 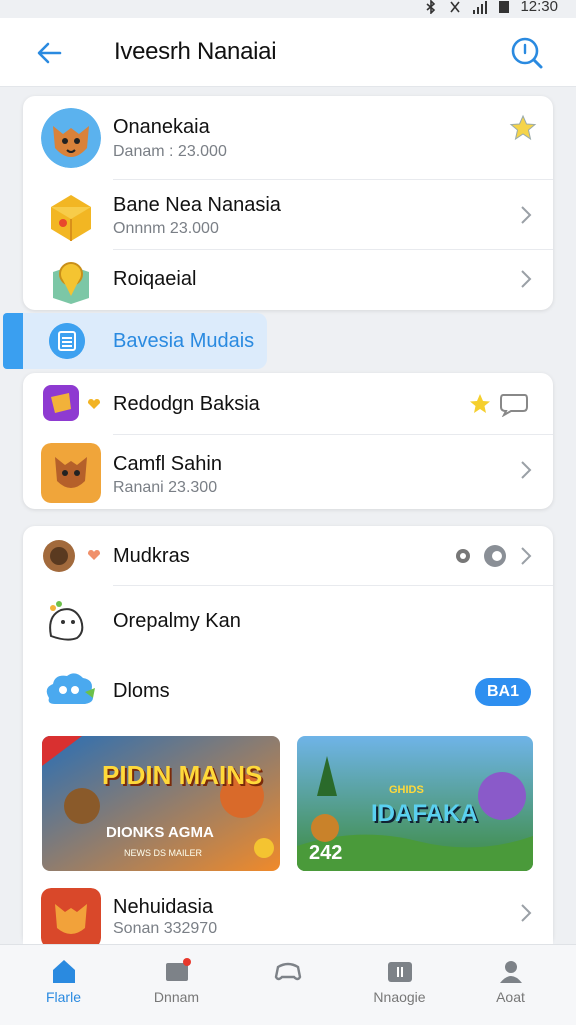 I want to click on banner-title: PIDIN MAINS, so click(x=182, y=775).